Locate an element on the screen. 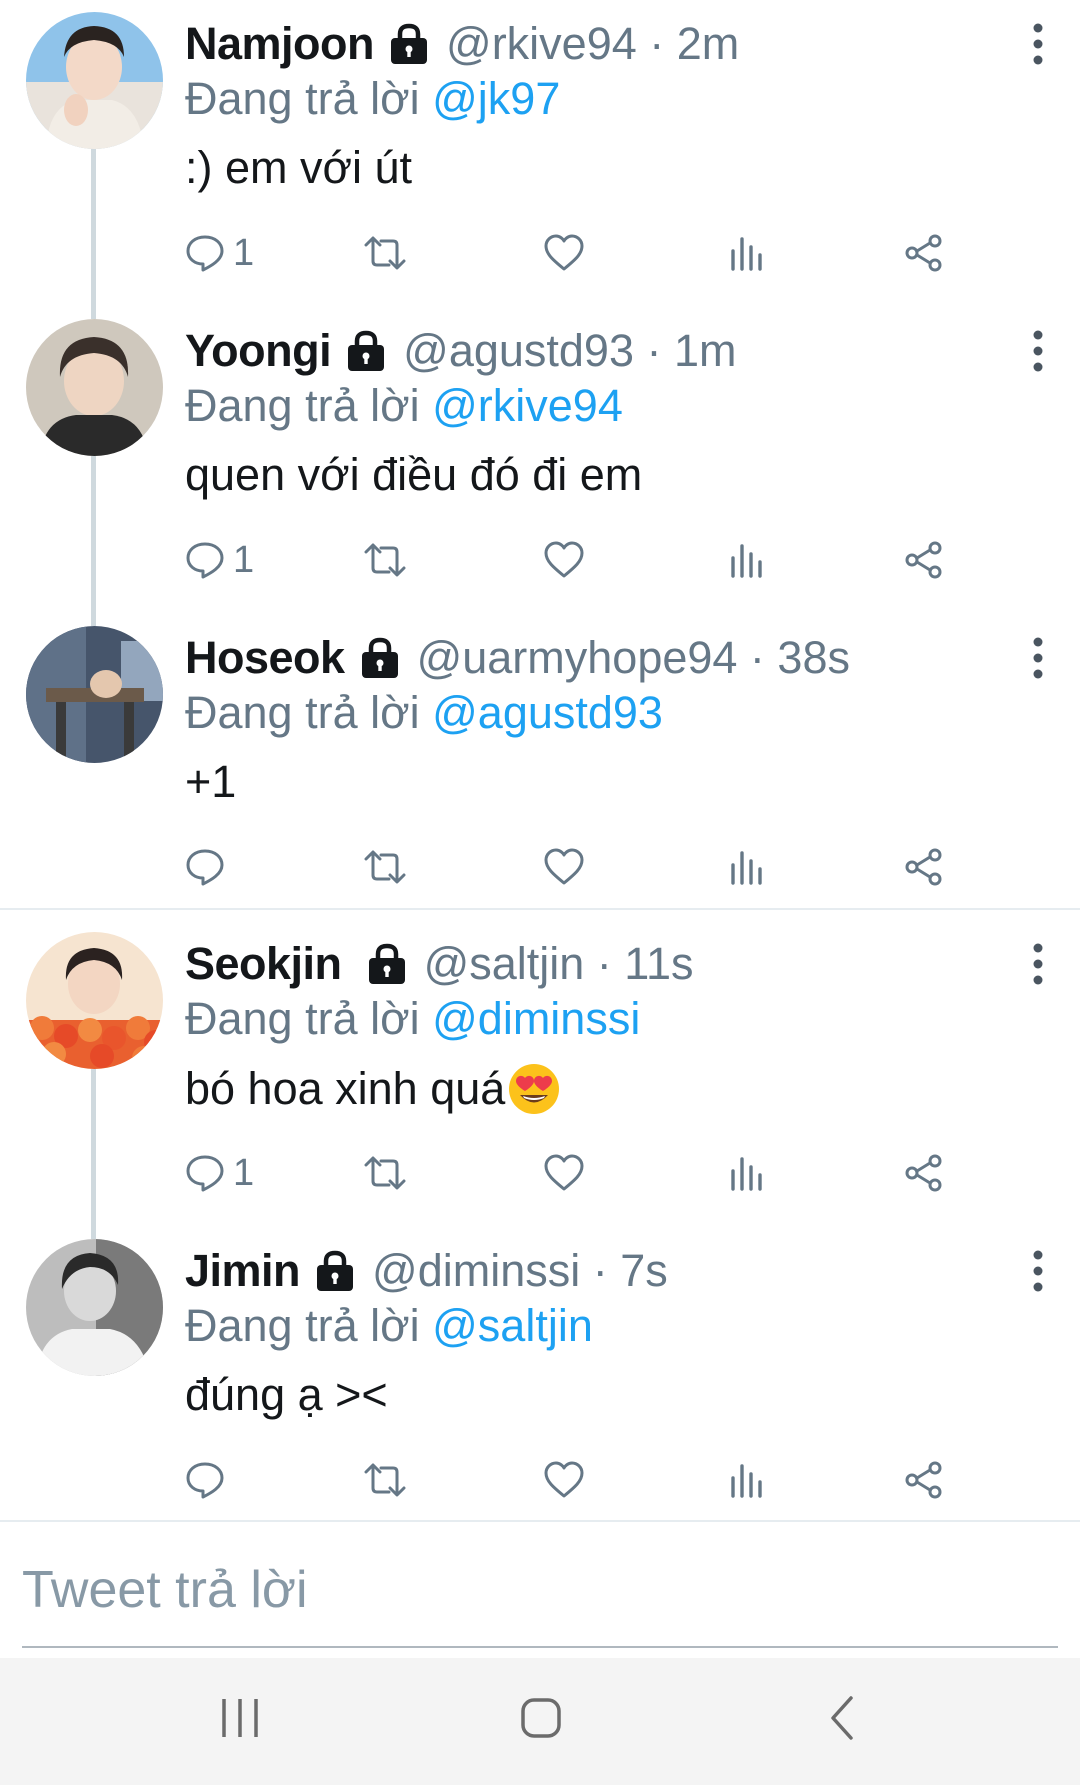 Image resolution: width=1080 pixels, height=1785 pixels. replying-to: Đang trả lời @saltjin is located at coordinates (389, 1326).